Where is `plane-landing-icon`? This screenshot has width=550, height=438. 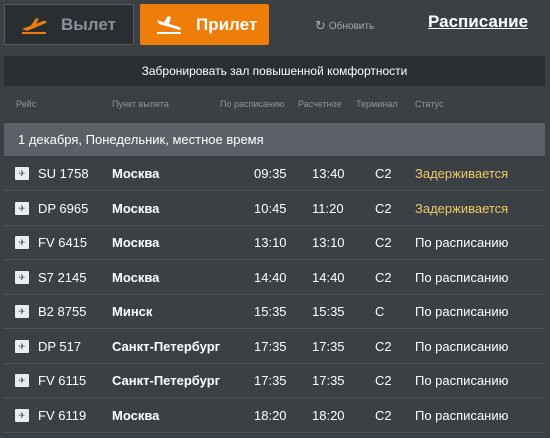
plane-landing-icon is located at coordinates (169, 25).